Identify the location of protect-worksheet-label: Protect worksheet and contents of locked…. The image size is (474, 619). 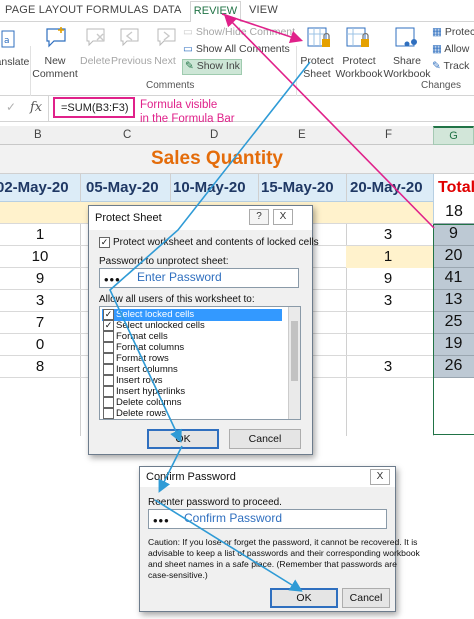
(216, 242).